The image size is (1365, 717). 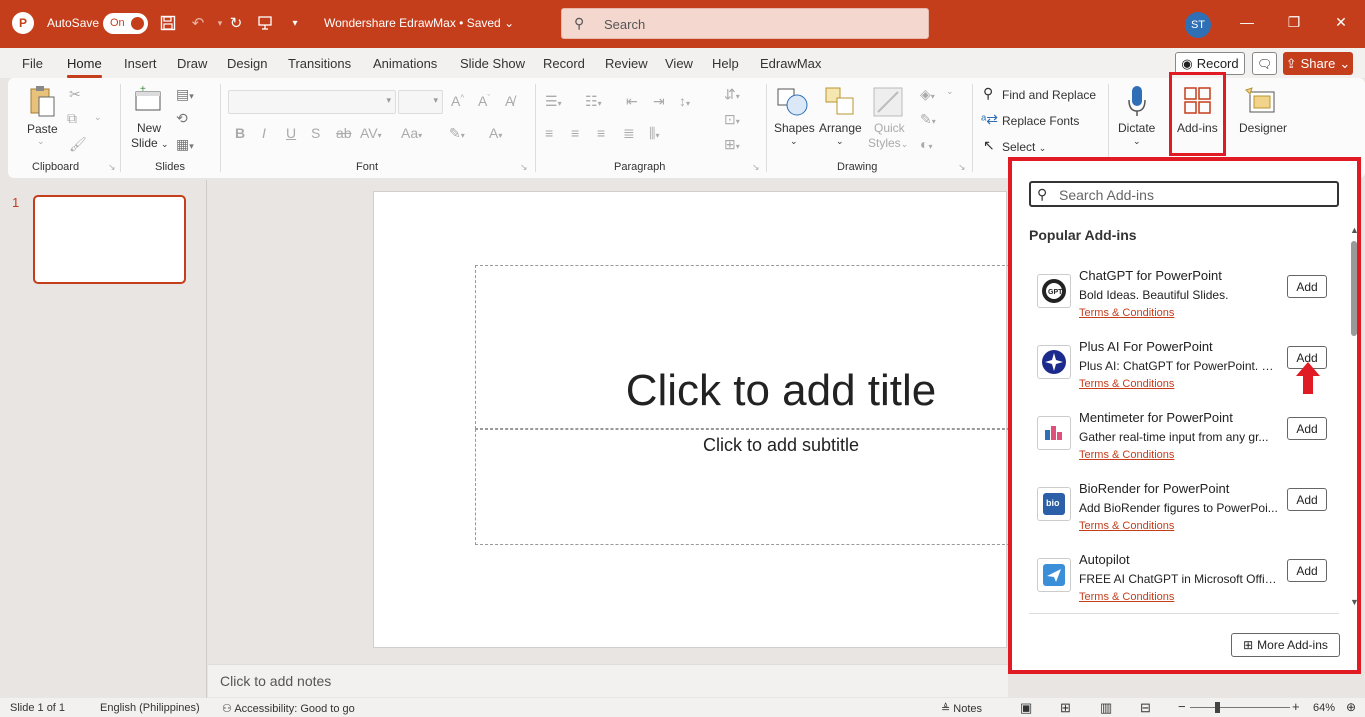 I want to click on add-autopilot-button: Add, so click(x=1307, y=570).